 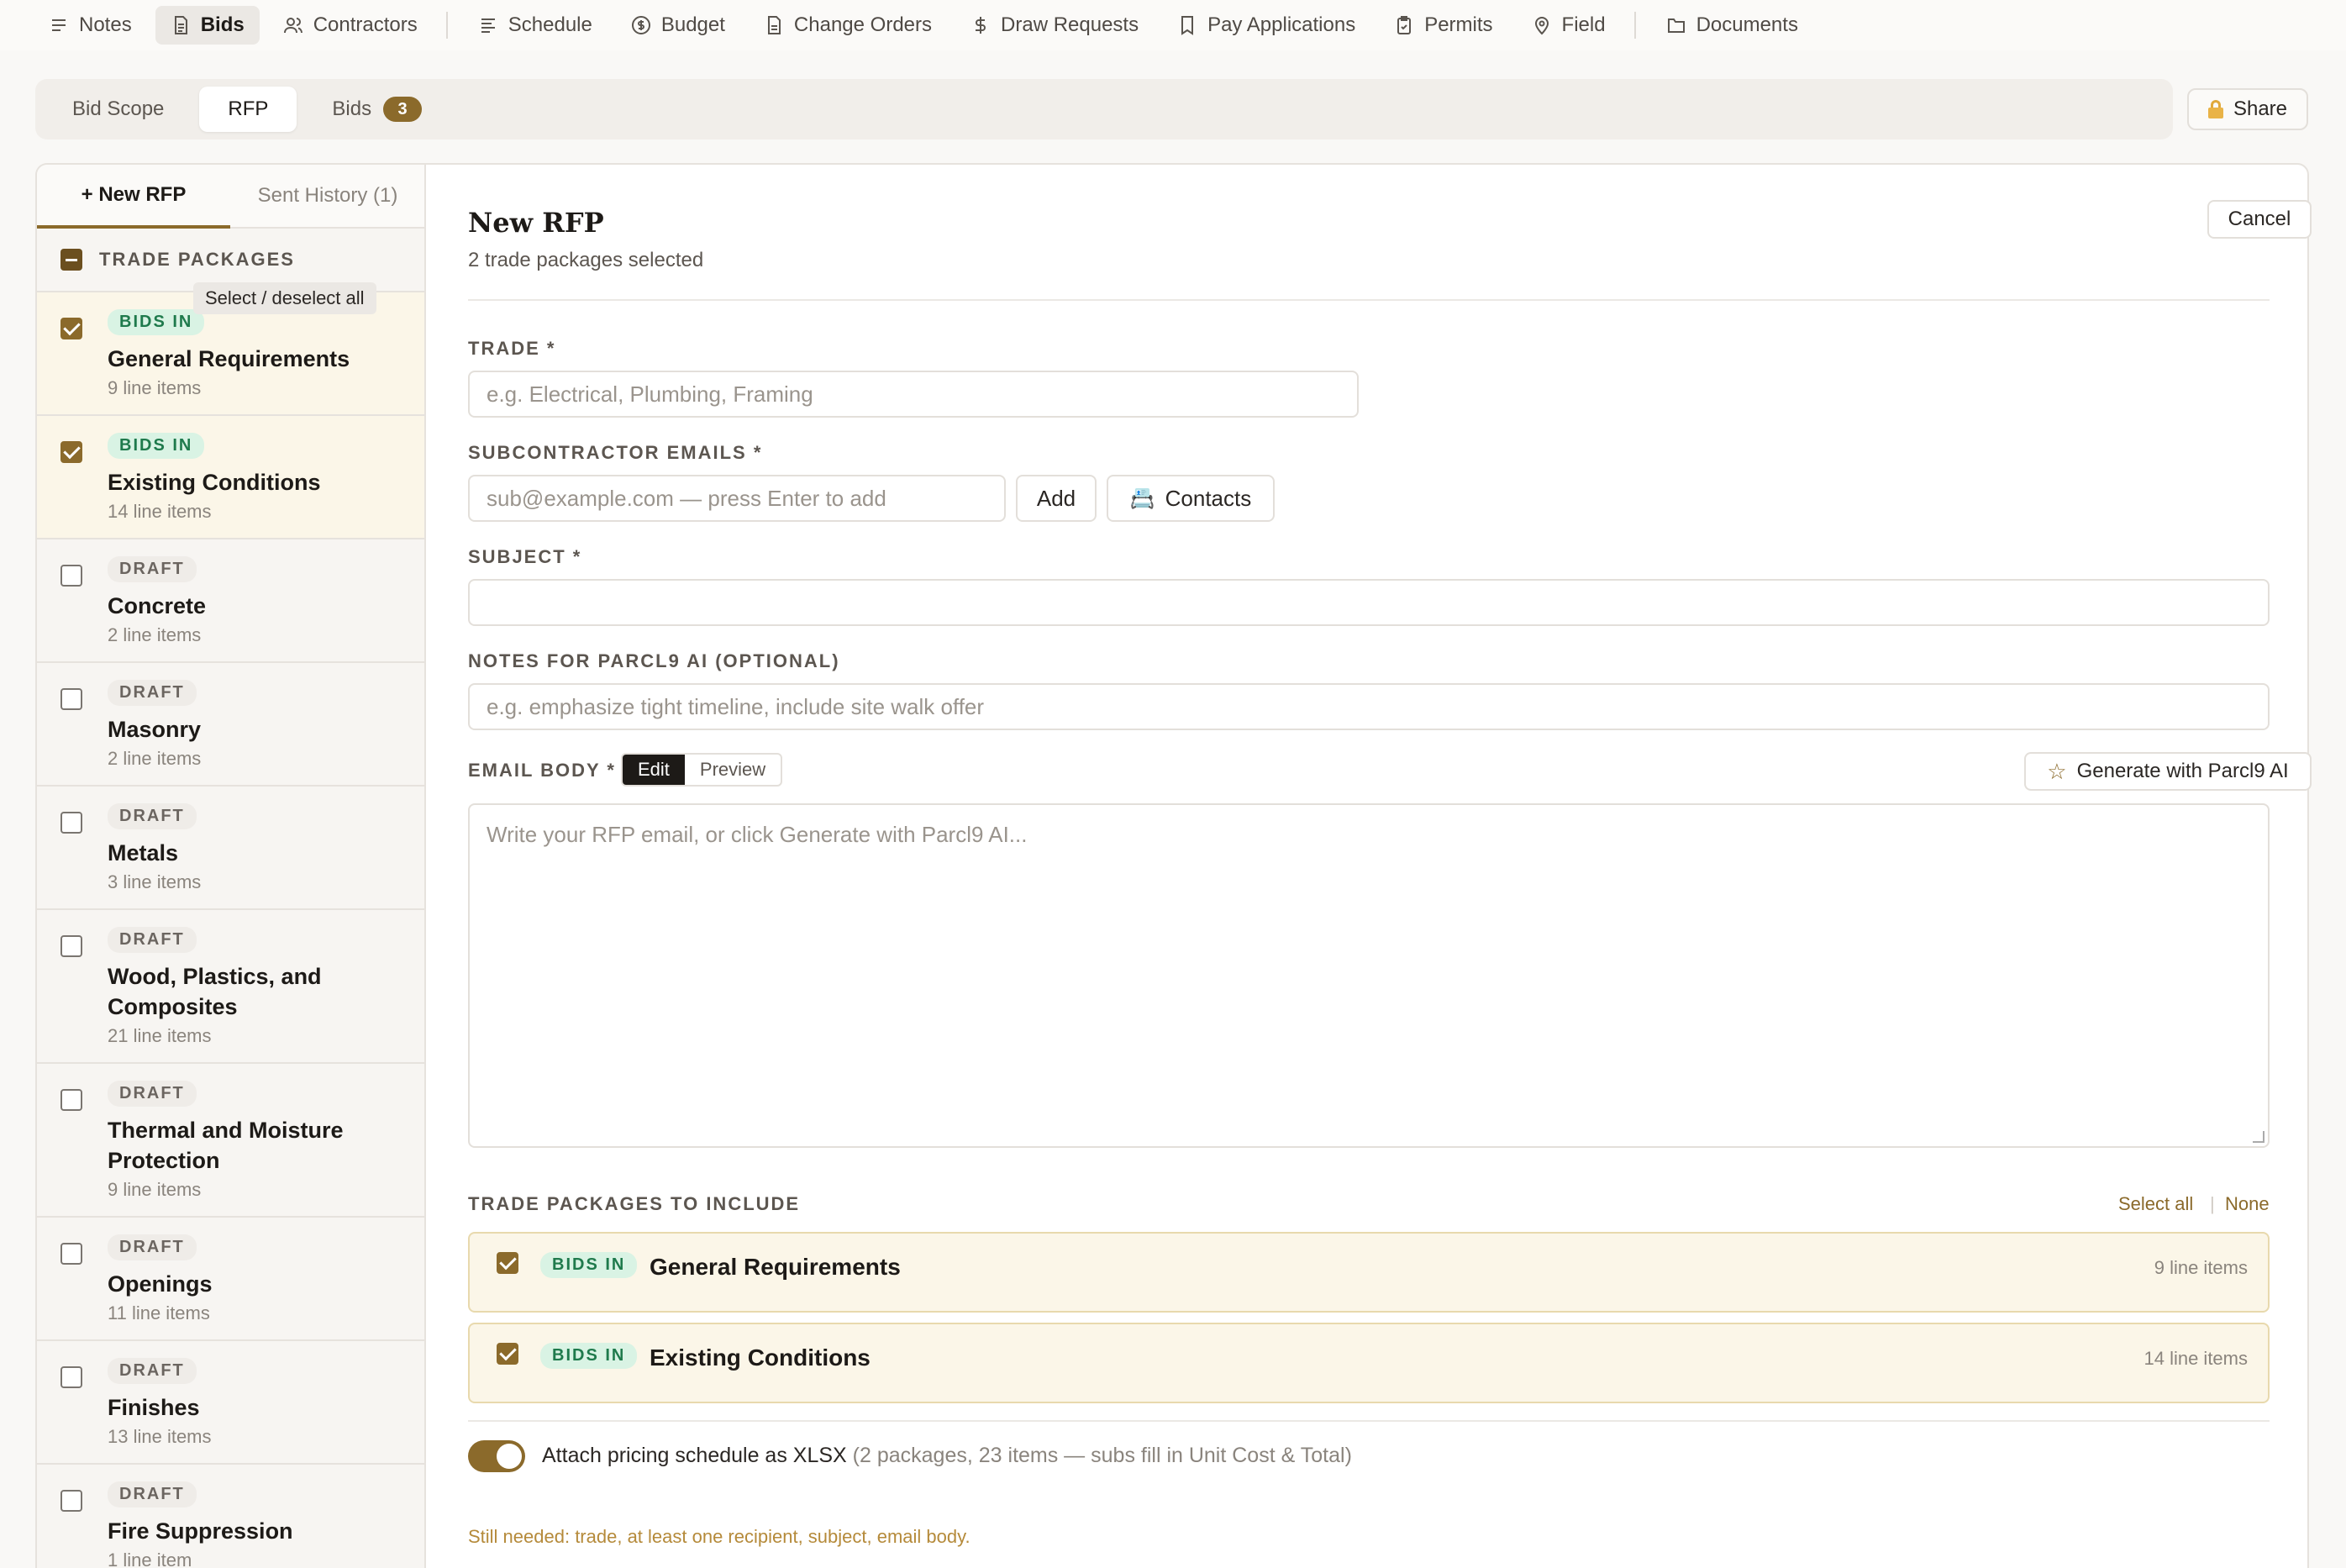 What do you see at coordinates (133, 197) in the screenshot?
I see `tab-new-rfp: + New RFP` at bounding box center [133, 197].